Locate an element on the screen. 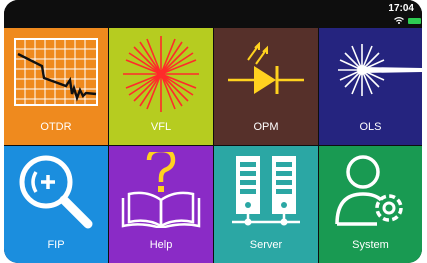 The height and width of the screenshot is (263, 427). photodiode-icon is located at coordinates (266, 68).